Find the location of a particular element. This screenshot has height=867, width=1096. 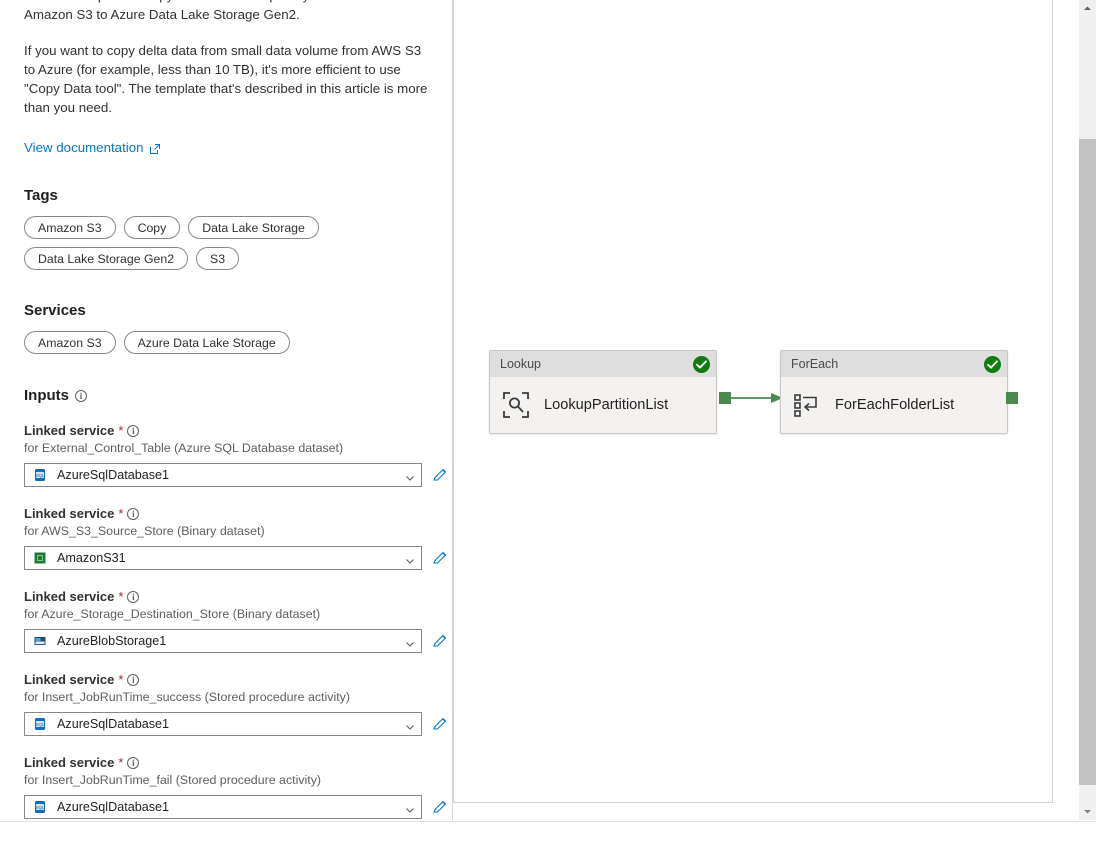

scroll-down-arrow-icon is located at coordinates (1087, 811).